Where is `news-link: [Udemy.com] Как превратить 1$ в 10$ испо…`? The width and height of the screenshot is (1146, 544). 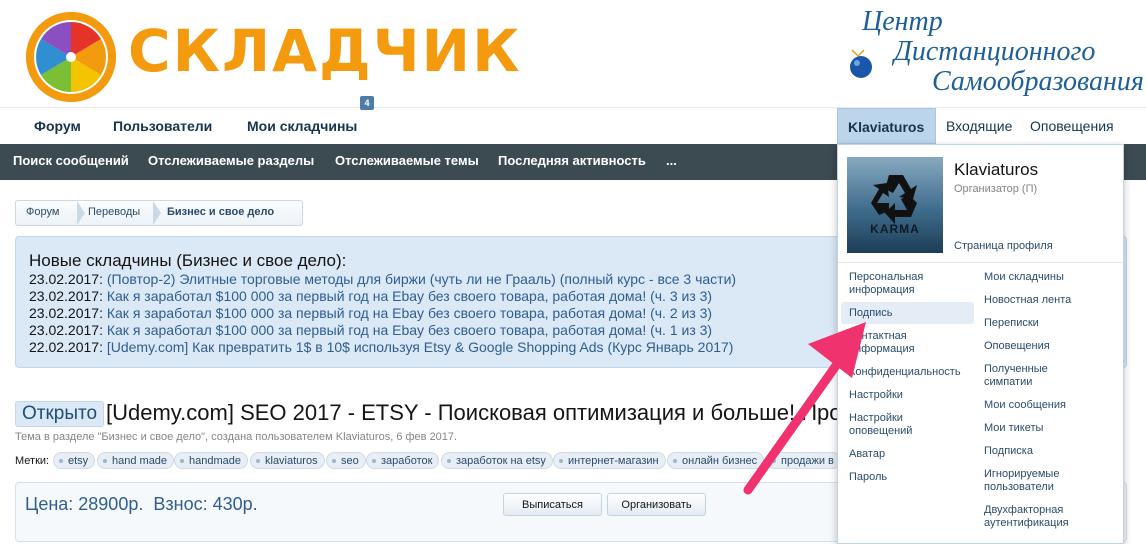 news-link: [Udemy.com] Как превратить 1$ в 10$ испо… is located at coordinates (420, 347).